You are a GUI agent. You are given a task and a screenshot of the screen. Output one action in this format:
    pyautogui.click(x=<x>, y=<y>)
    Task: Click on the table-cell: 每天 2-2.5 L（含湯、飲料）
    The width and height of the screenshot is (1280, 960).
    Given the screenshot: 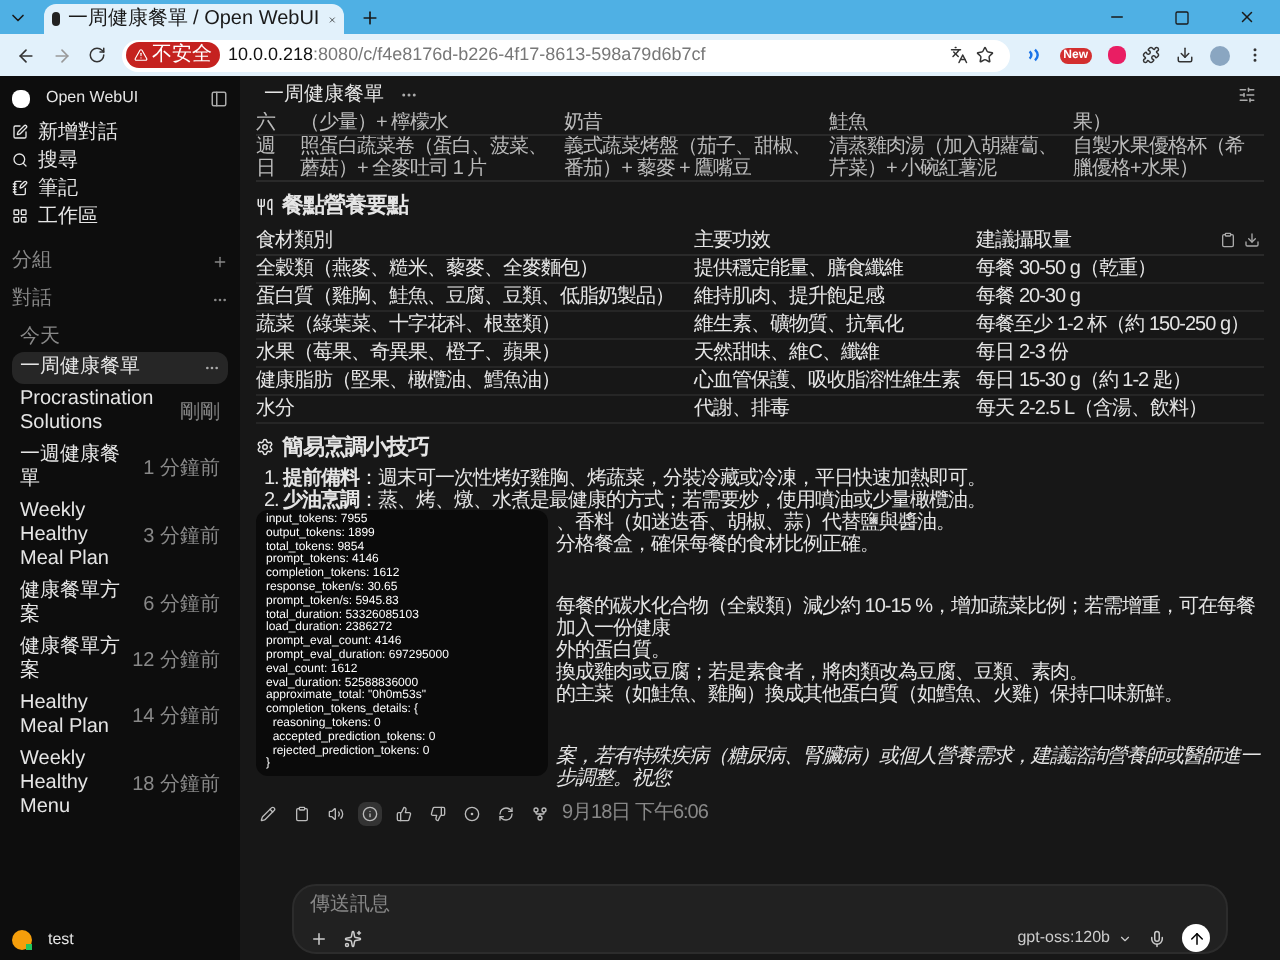 What is the action you would take?
    pyautogui.click(x=1120, y=408)
    